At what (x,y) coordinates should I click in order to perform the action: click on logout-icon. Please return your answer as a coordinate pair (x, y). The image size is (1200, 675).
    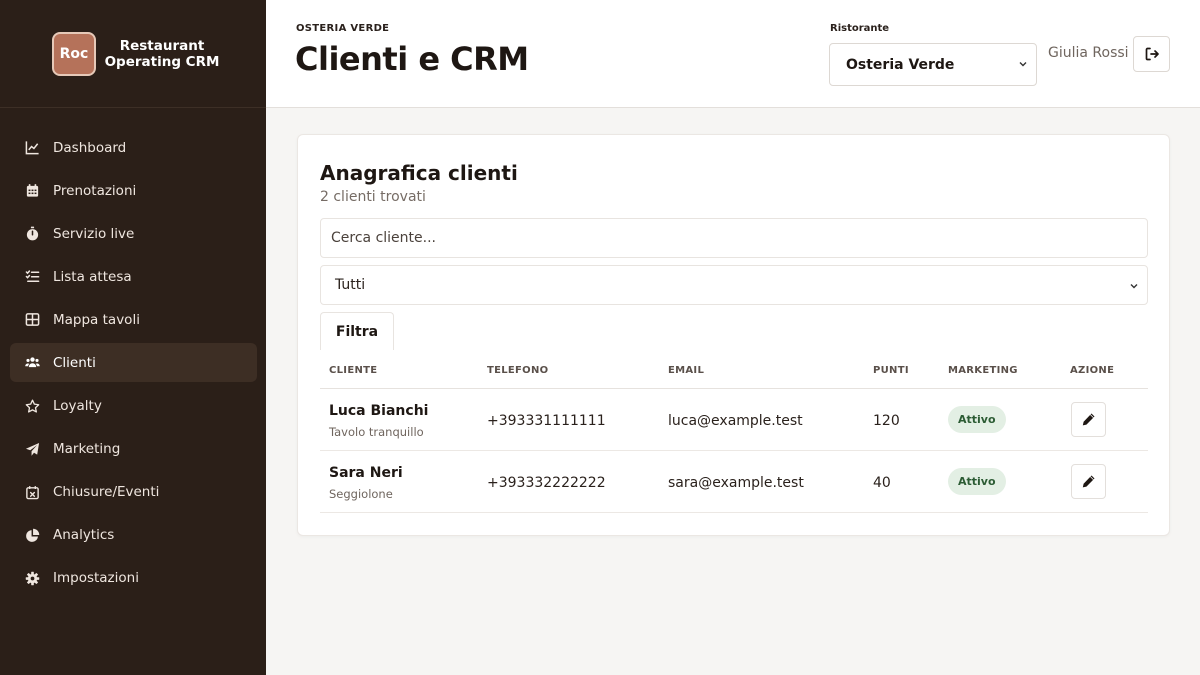
    Looking at the image, I should click on (1152, 54).